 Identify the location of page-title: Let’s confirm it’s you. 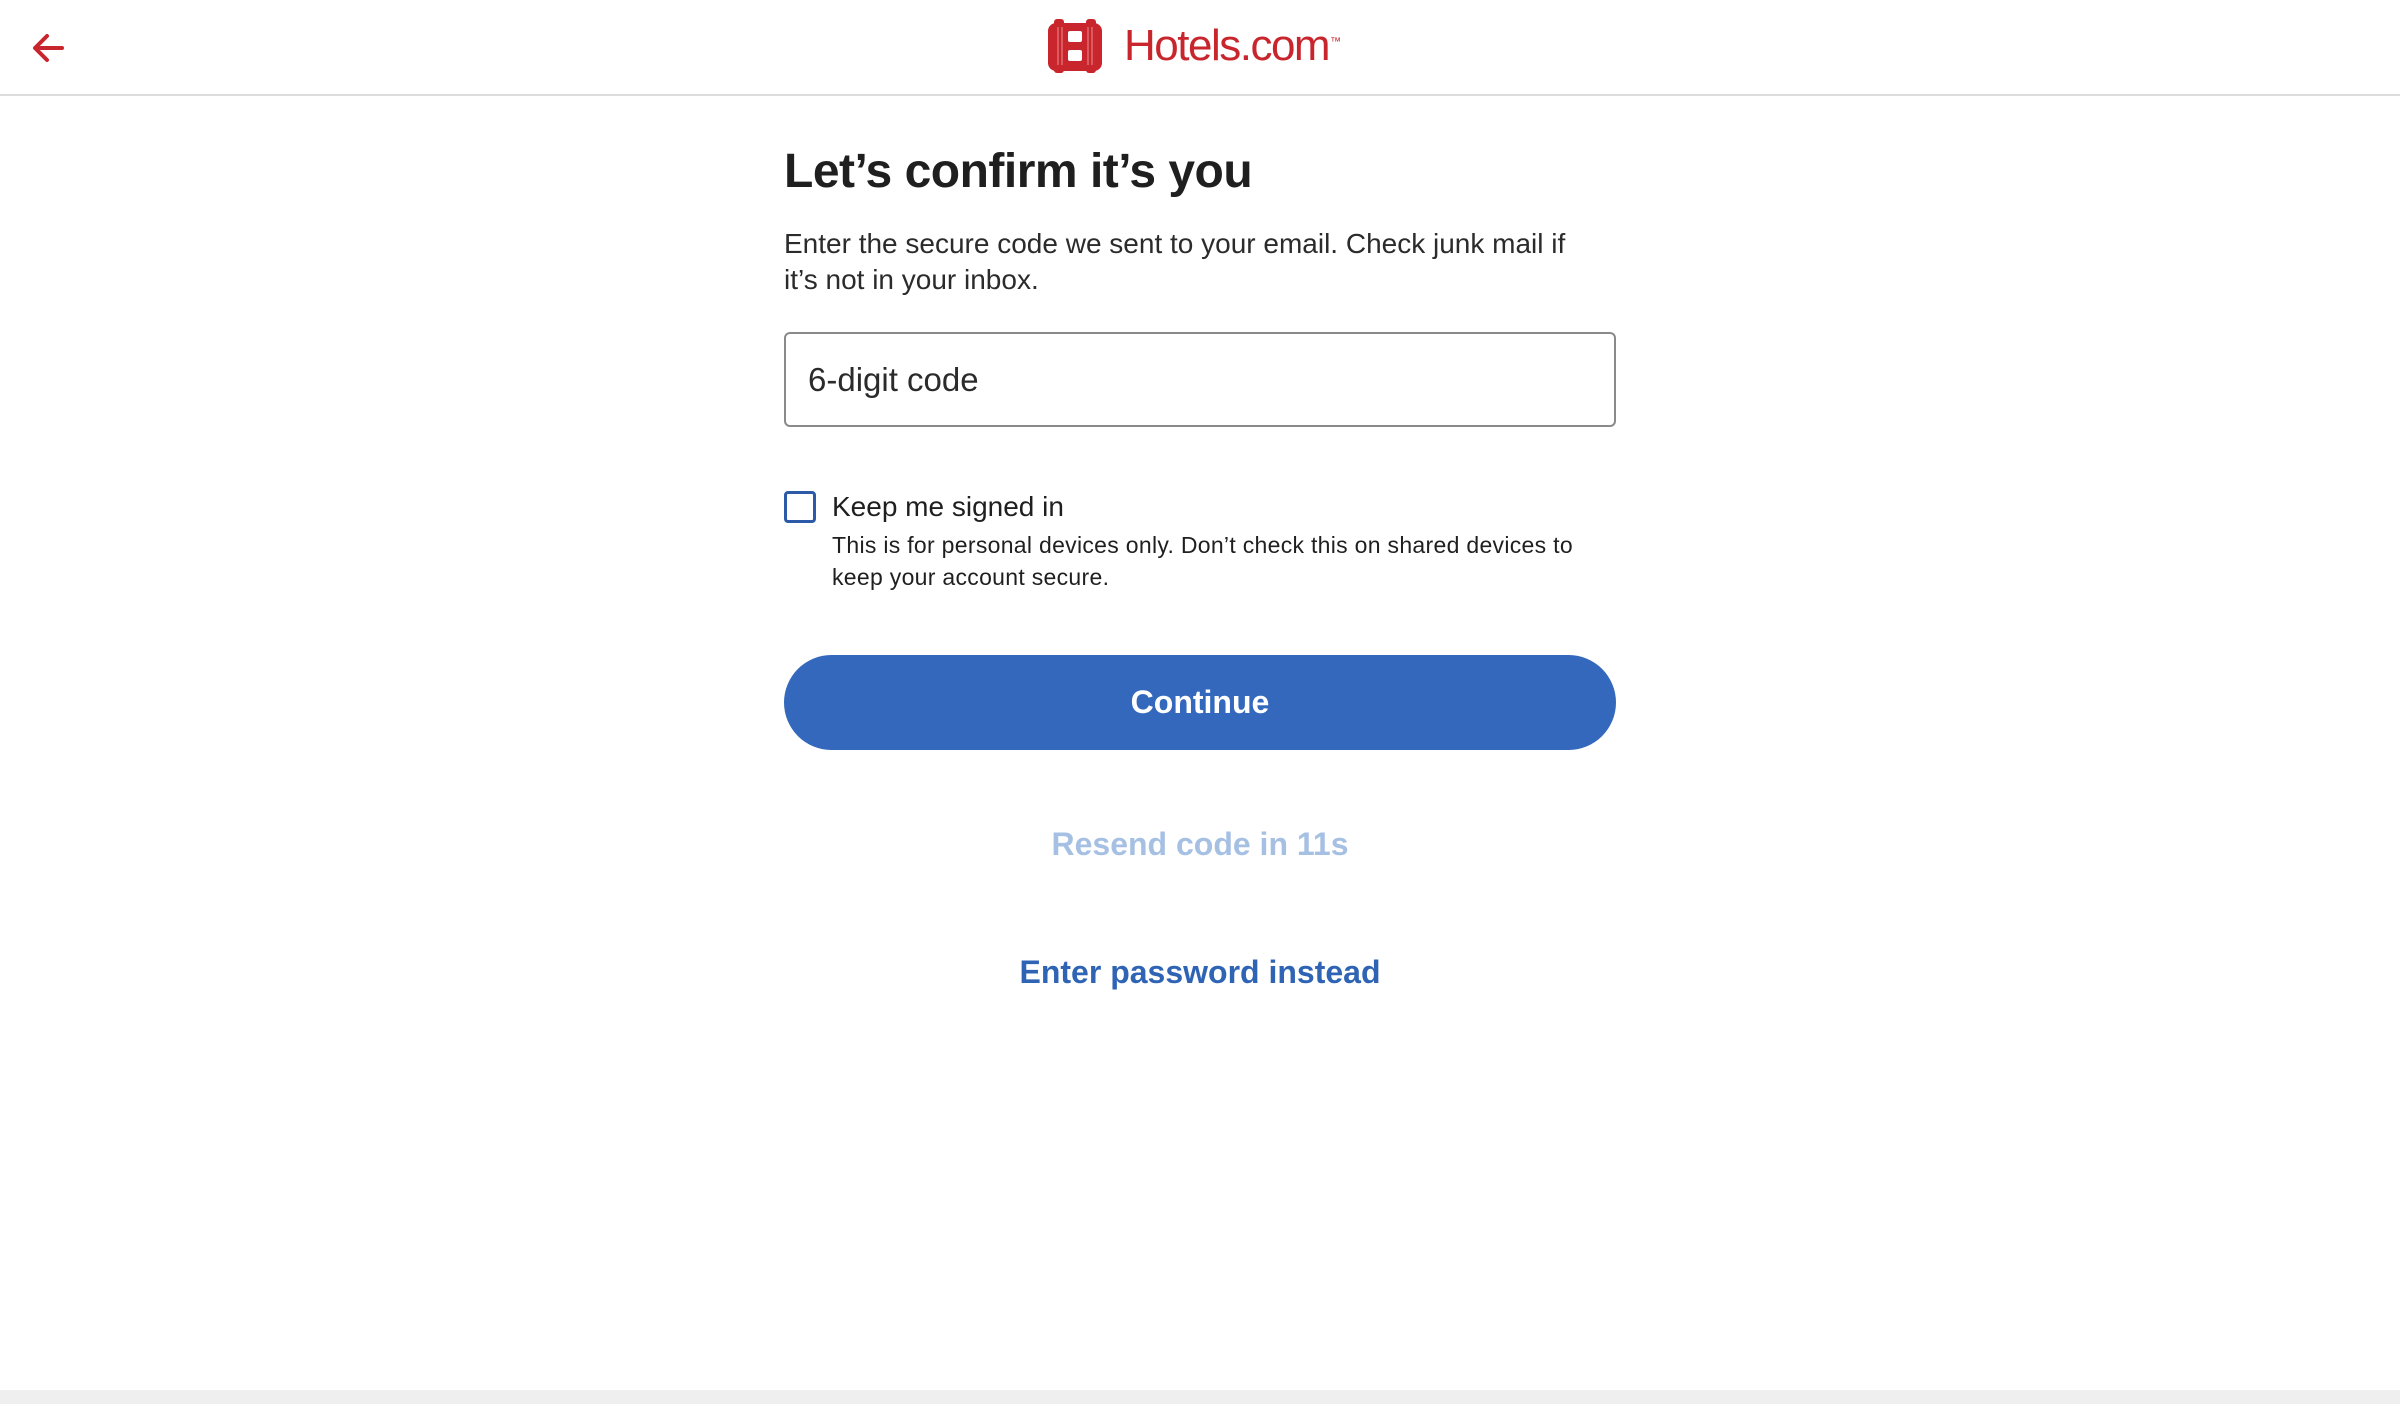
(1018, 171).